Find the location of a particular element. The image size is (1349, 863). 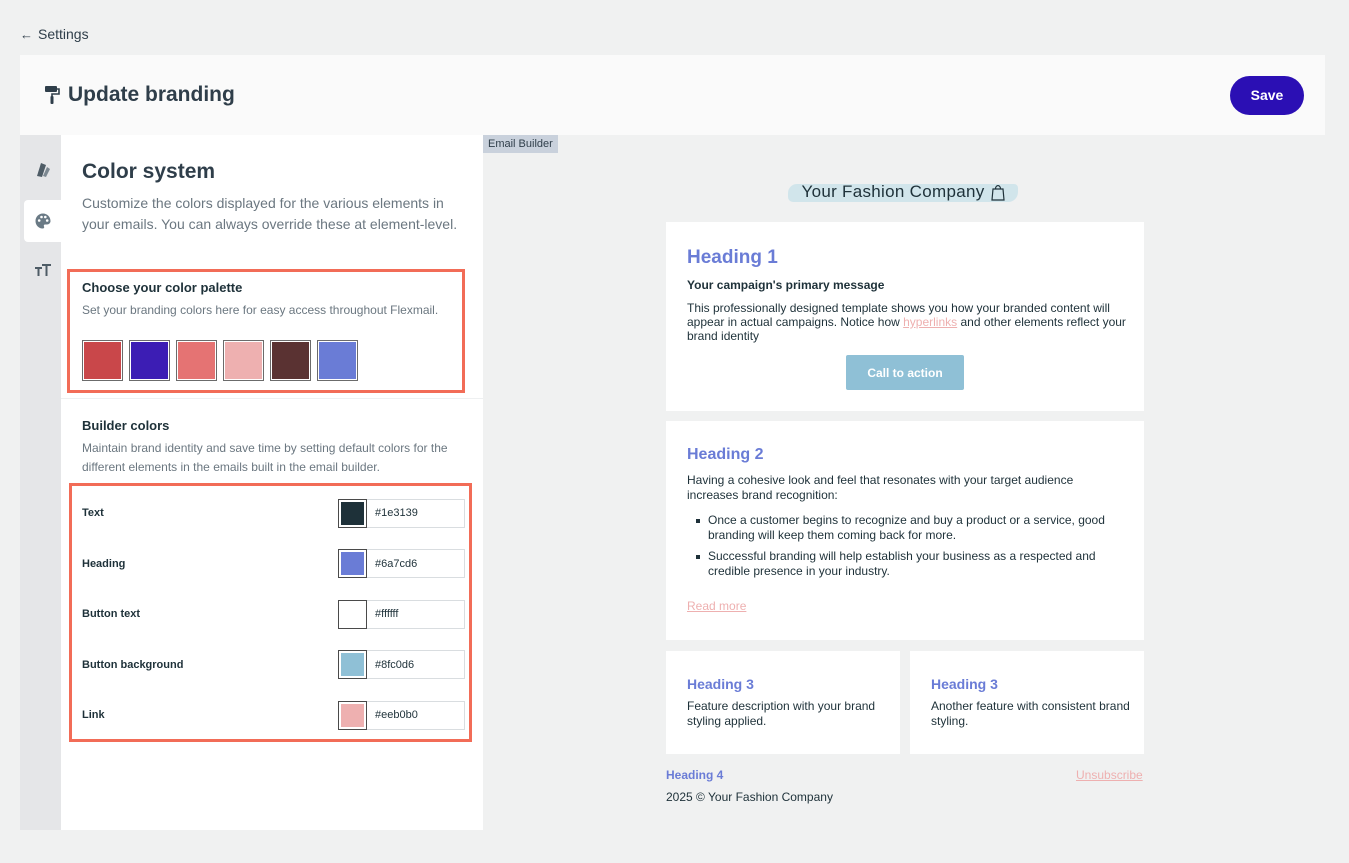

page-title: Update branding is located at coordinates (151, 94).